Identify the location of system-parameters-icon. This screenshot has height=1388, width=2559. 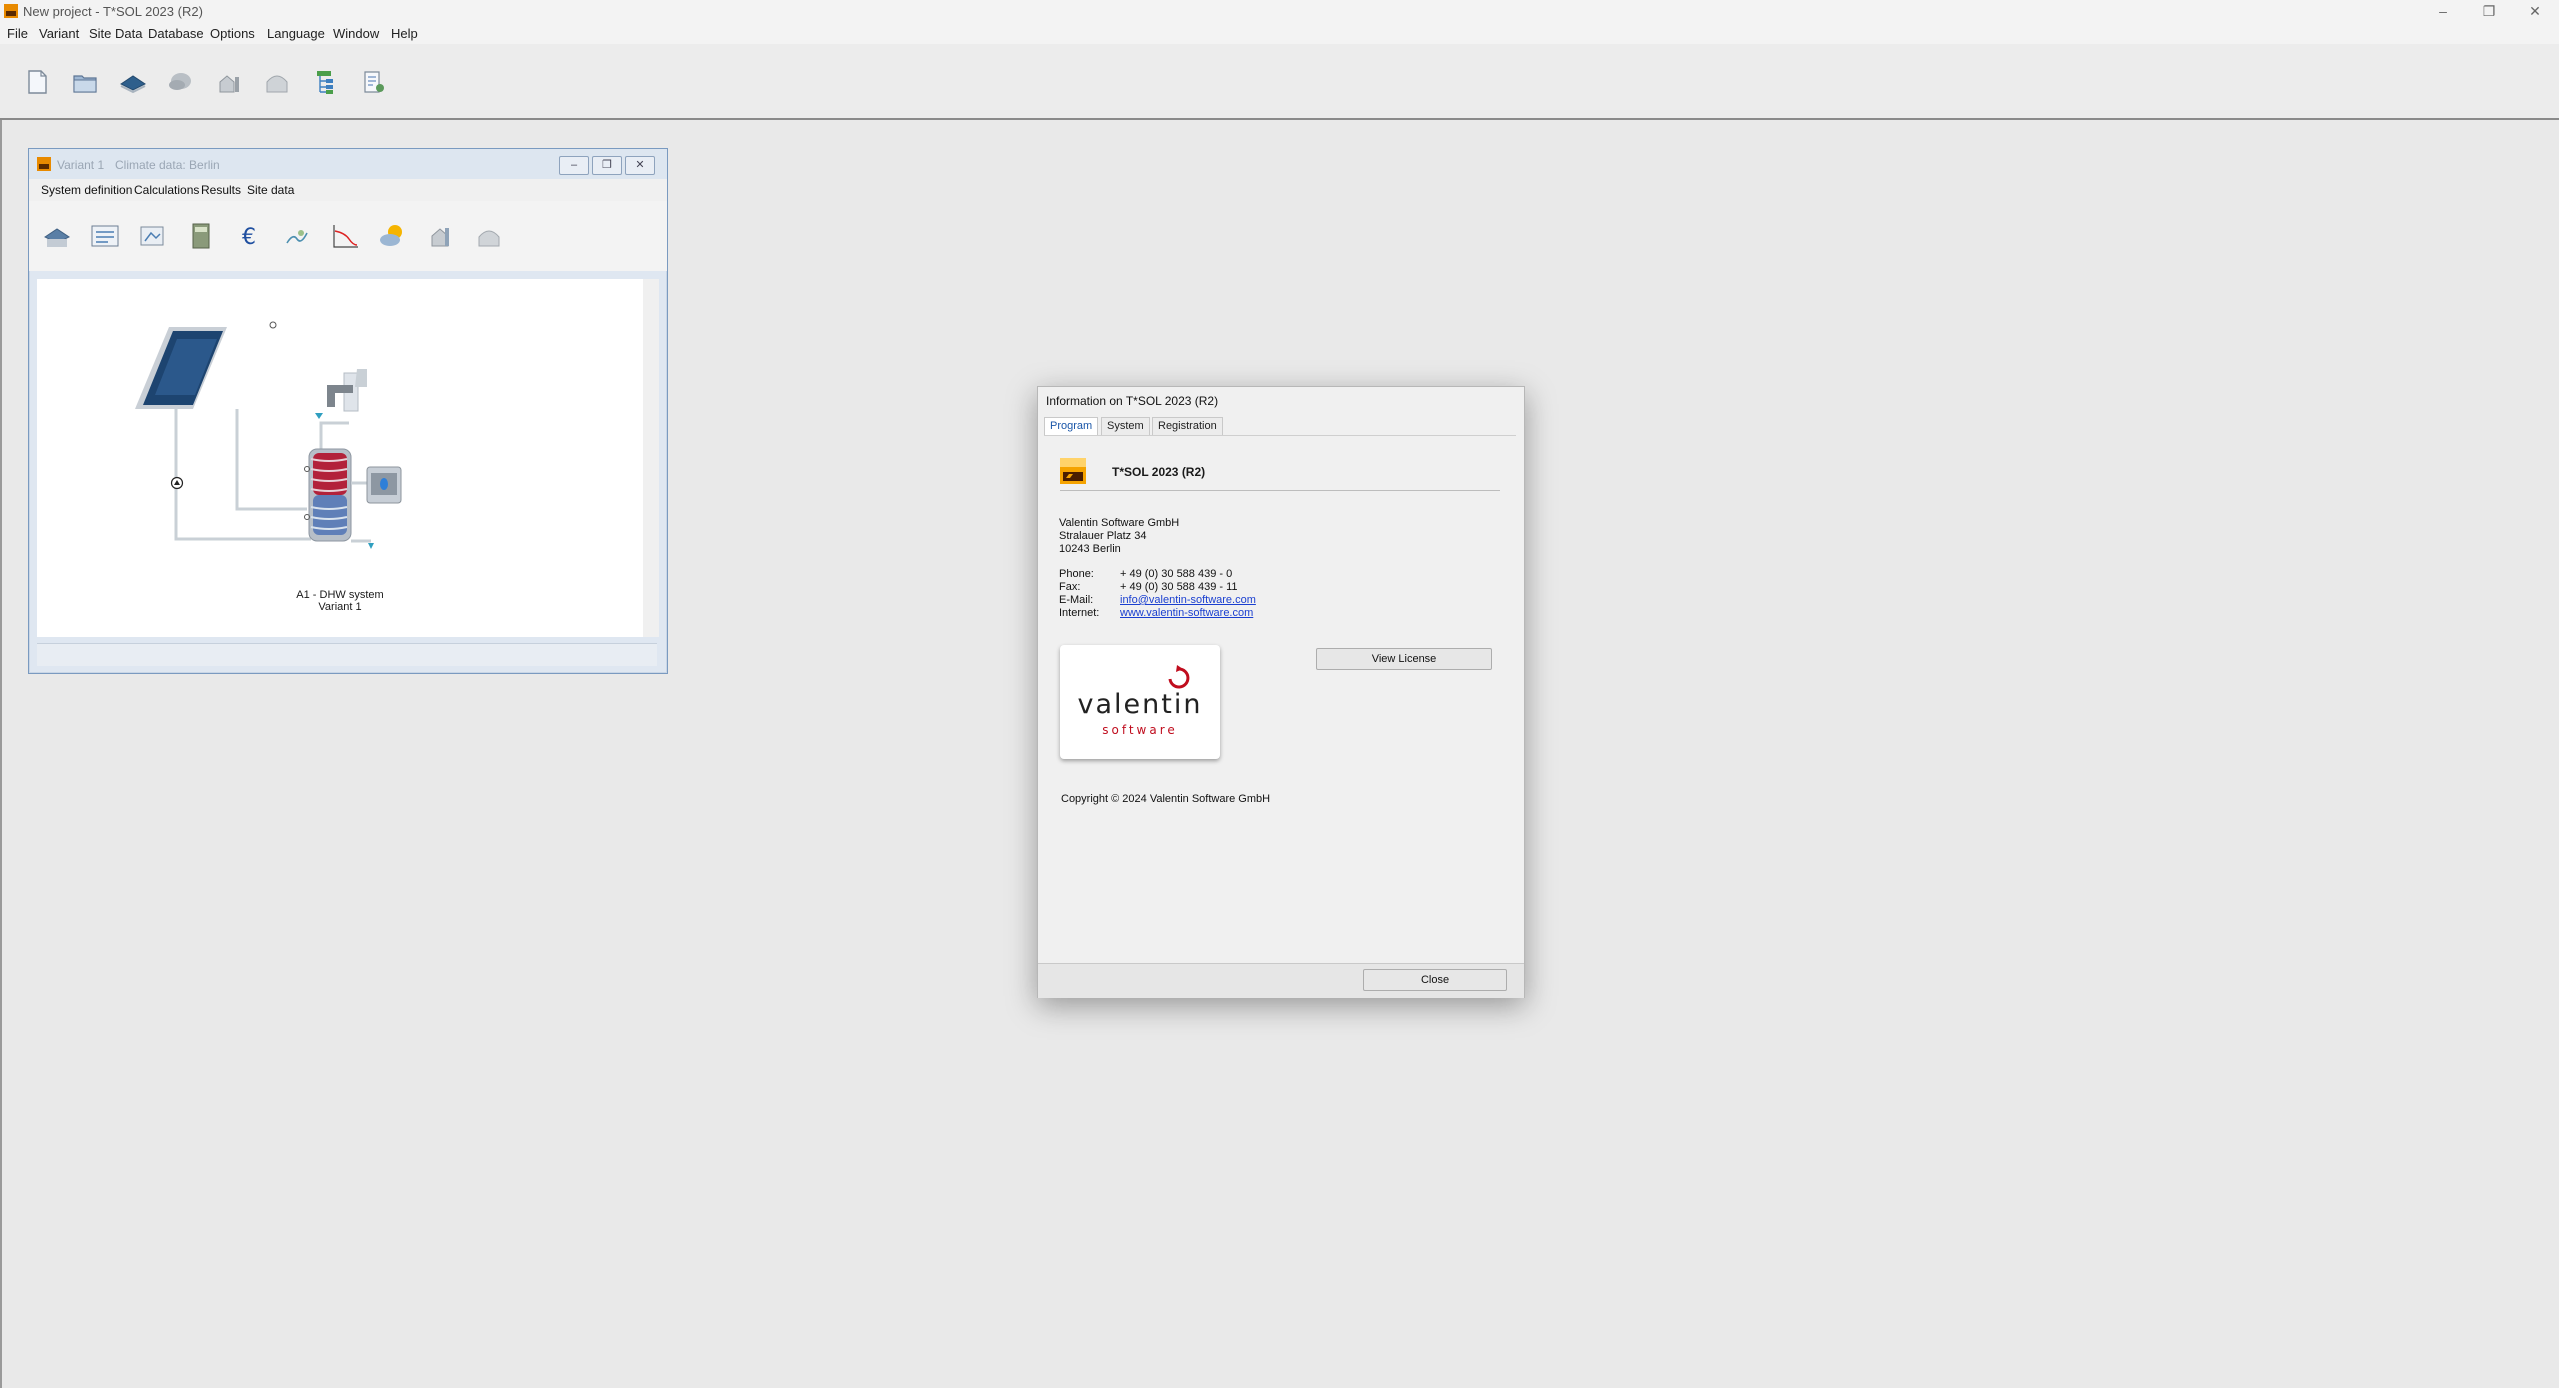
(105, 236).